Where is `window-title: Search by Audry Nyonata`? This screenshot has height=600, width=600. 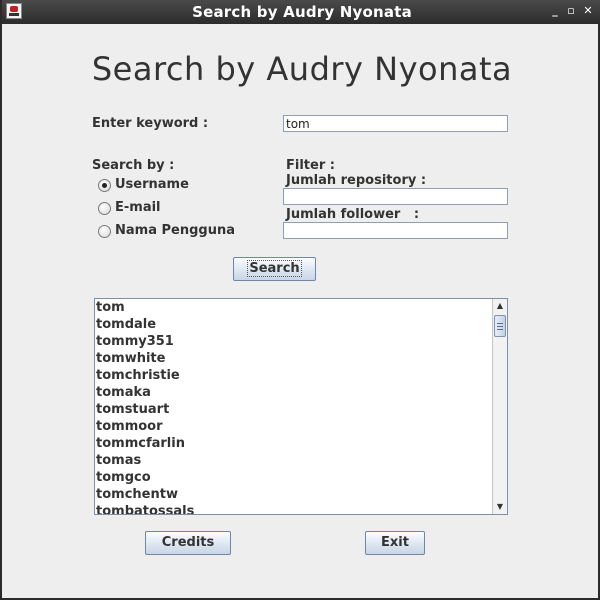 window-title: Search by Audry Nyonata is located at coordinates (302, 12).